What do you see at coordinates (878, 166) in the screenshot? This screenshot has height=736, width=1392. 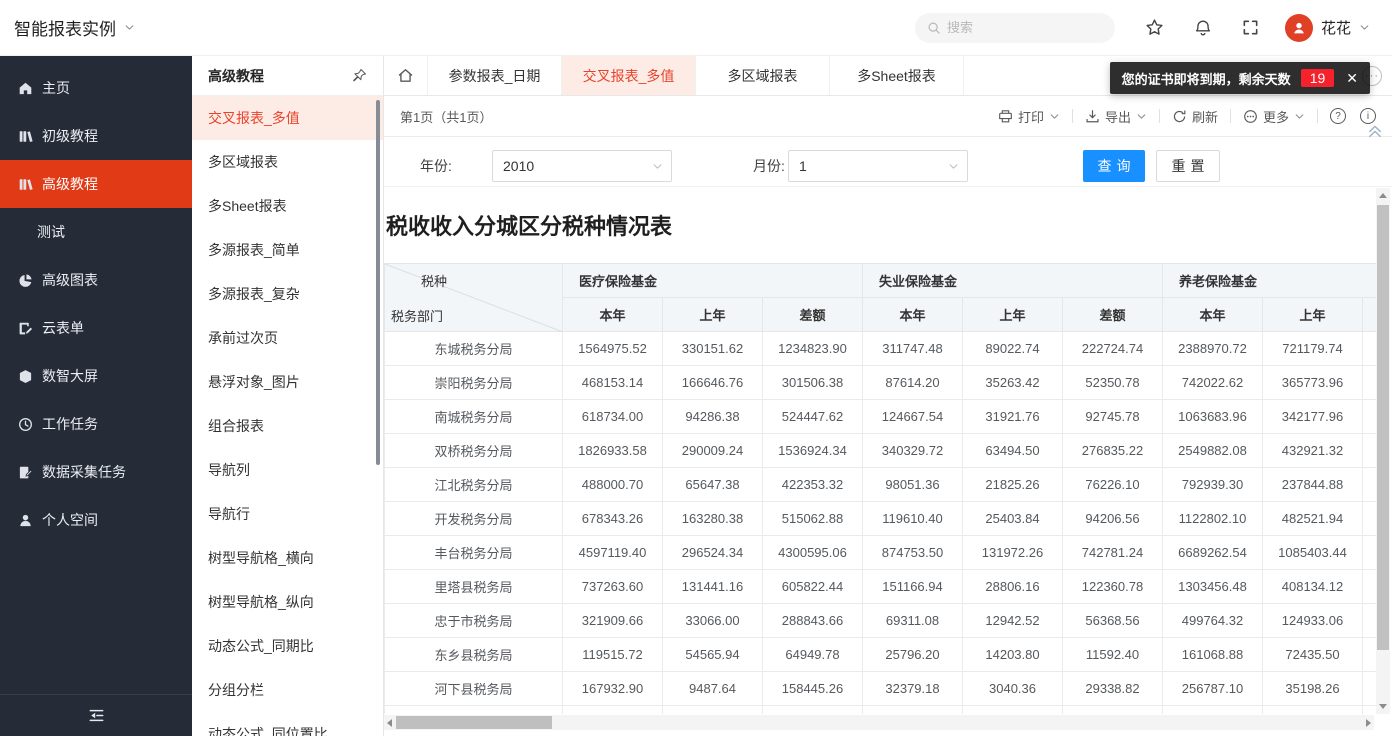 I see `month-select: 1` at bounding box center [878, 166].